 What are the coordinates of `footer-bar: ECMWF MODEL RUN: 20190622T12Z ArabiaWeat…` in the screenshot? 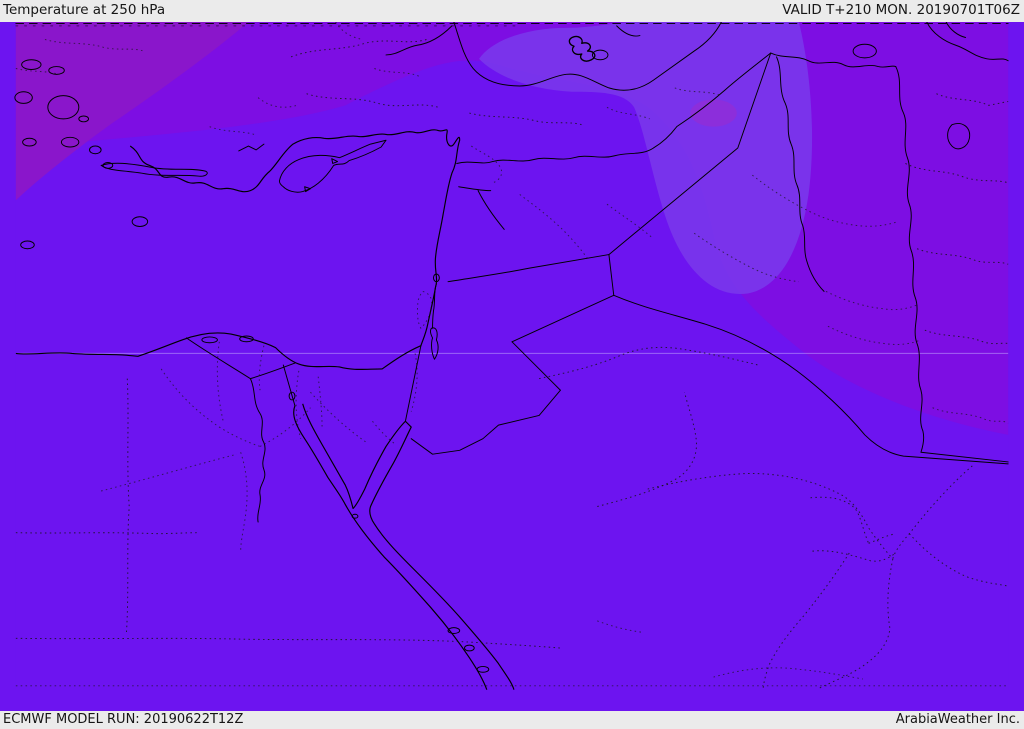 It's located at (512, 720).